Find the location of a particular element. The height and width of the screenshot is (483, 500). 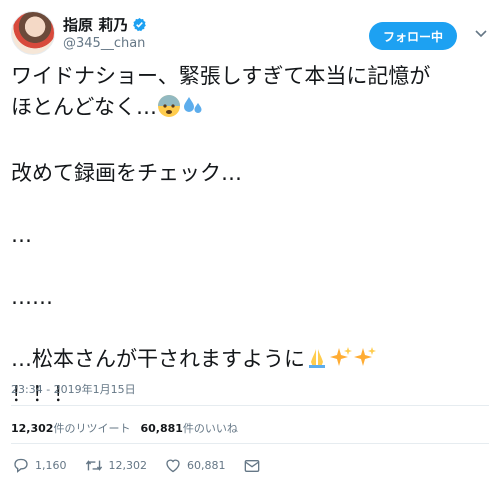

tweet-timestamp: 23:34 - 2019年1月15日 is located at coordinates (73, 389).